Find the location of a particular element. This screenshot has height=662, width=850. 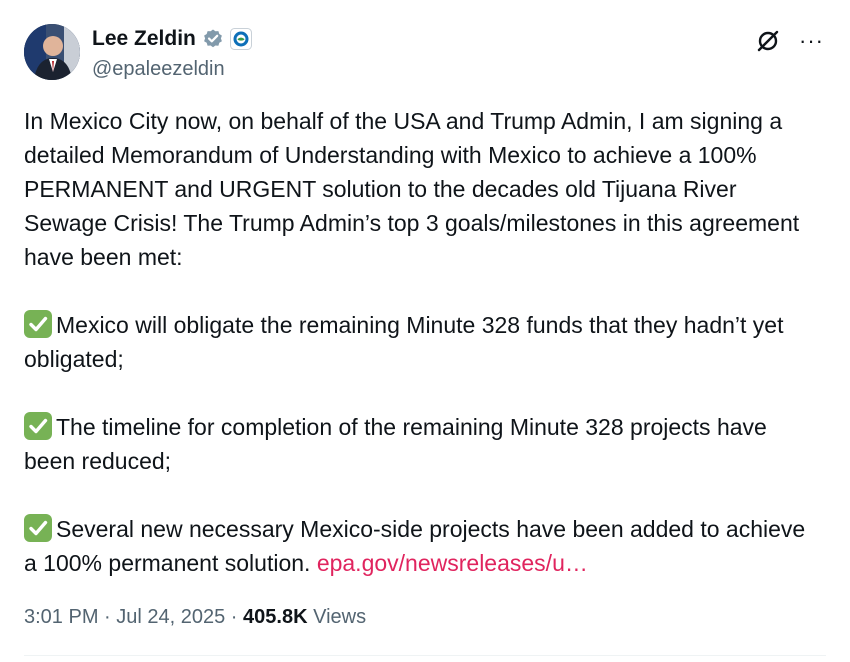

divider is located at coordinates (425, 655).